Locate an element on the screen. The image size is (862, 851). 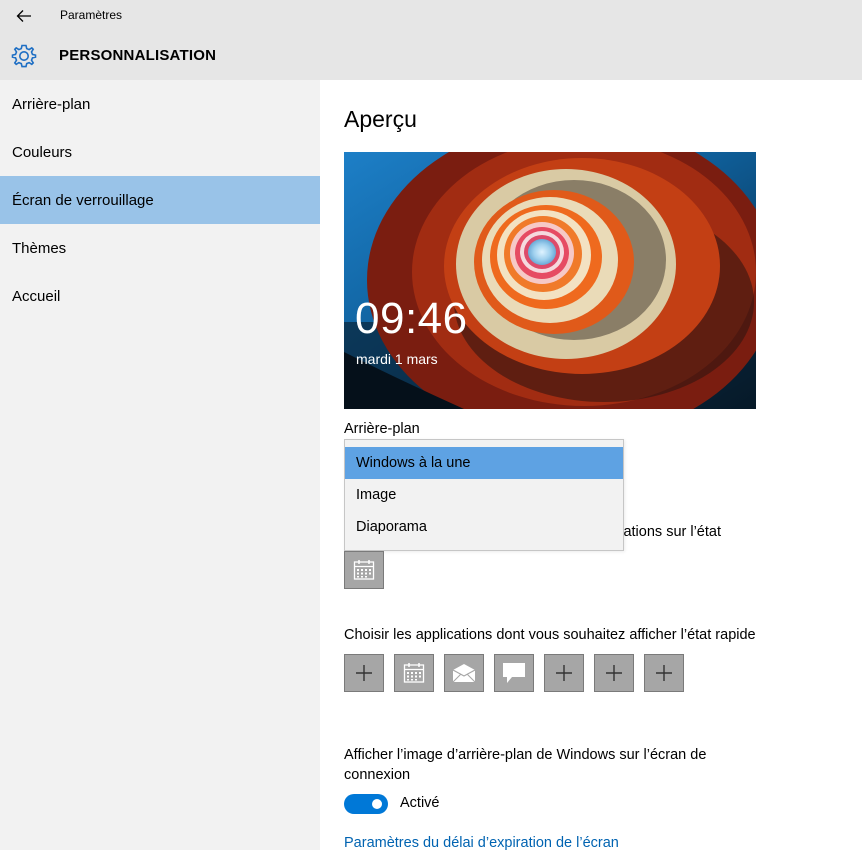
sidebar-item-accueil: Accueil is located at coordinates (160, 296).